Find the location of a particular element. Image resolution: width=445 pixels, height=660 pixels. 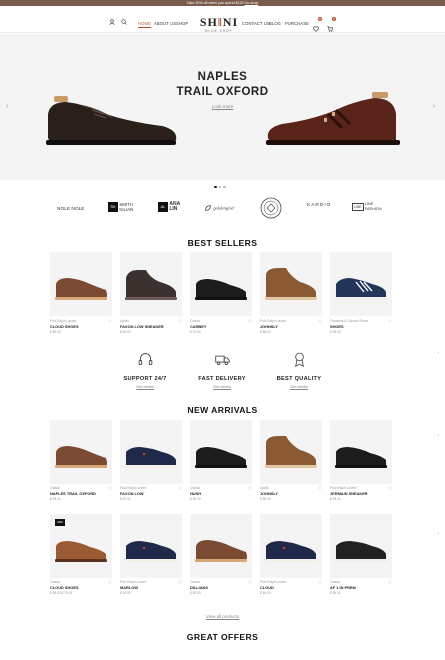

product-category: Sneakers & Canvas Shoes is located at coordinates (361, 321).